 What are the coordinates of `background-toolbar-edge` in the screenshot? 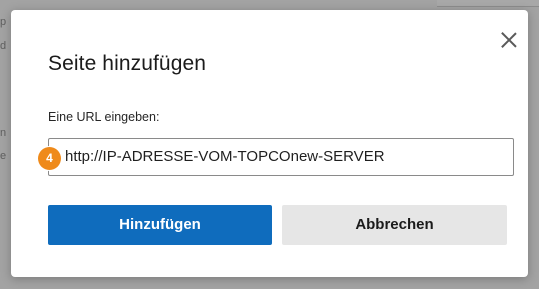 It's located at (488, 3).